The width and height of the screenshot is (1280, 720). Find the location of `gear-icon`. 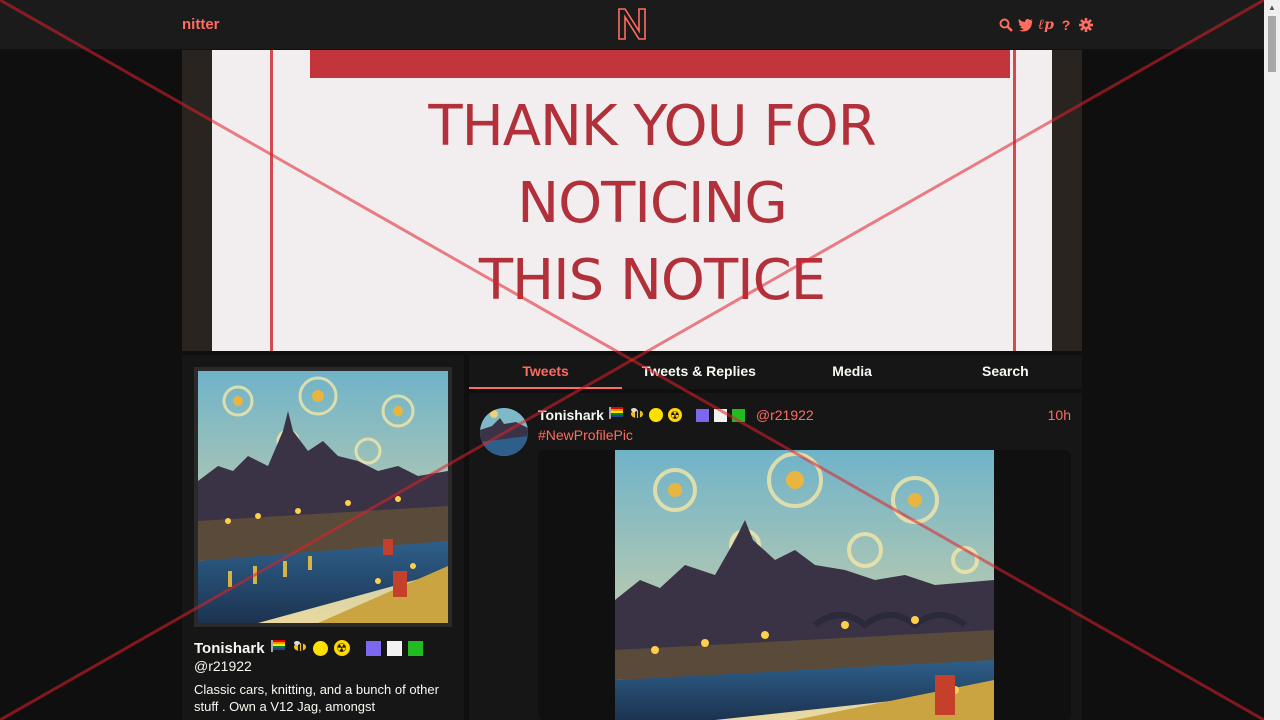

gear-icon is located at coordinates (1086, 25).